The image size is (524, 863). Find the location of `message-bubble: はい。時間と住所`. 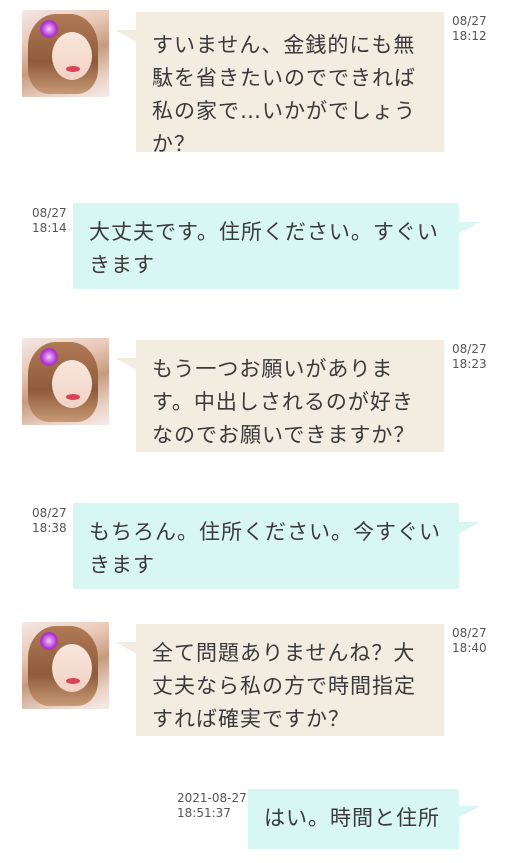

message-bubble: はい。時間と住所 is located at coordinates (353, 819).